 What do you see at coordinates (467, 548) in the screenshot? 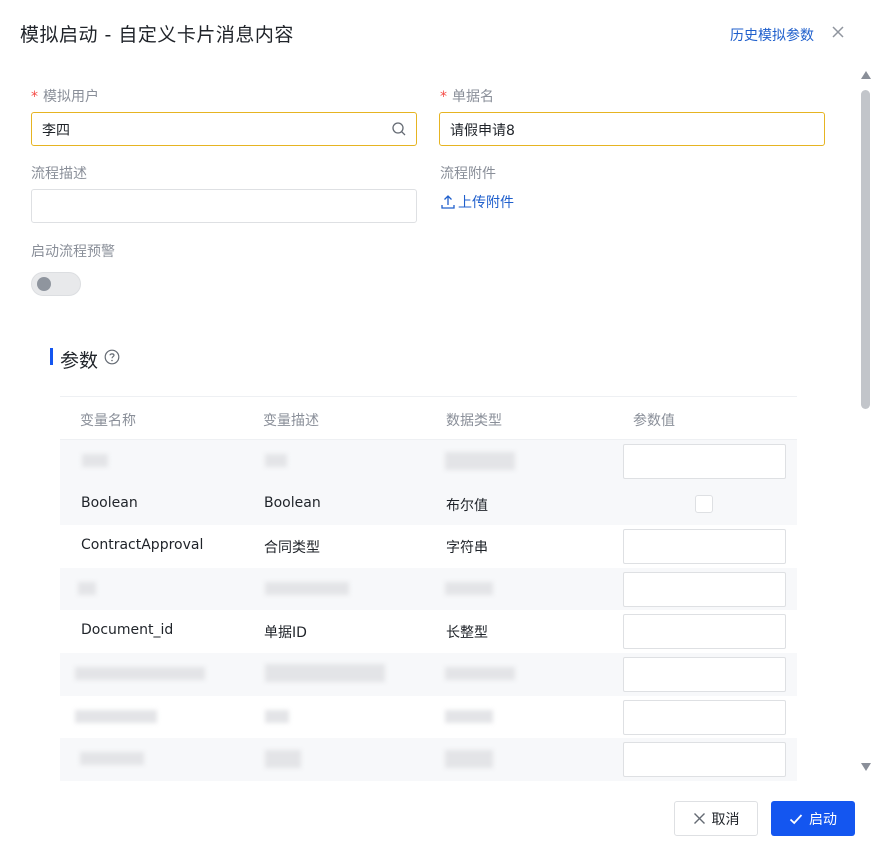
I see `param-type: 字符串` at bounding box center [467, 548].